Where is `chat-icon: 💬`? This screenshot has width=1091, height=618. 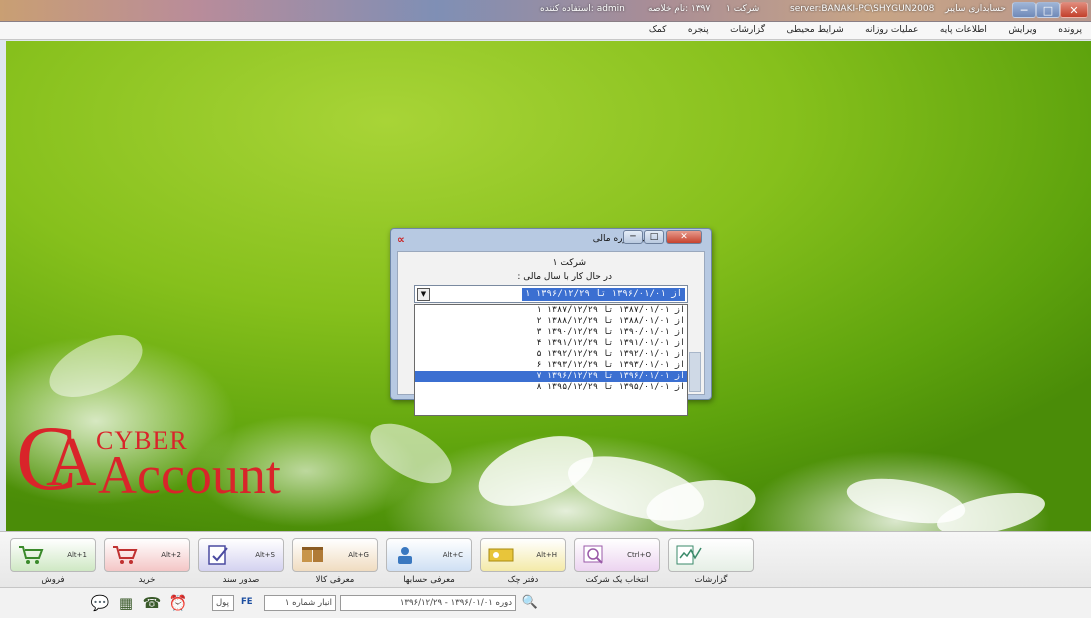 chat-icon: 💬 is located at coordinates (100, 603).